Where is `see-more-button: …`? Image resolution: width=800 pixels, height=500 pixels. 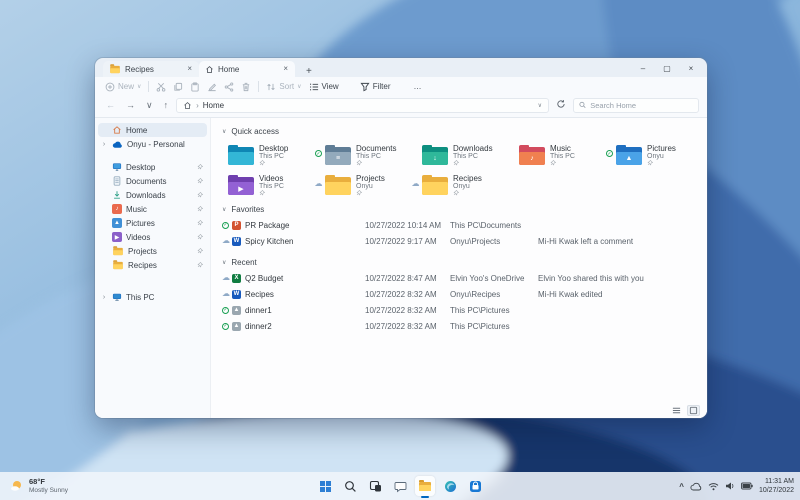
see-more-button: … is located at coordinates (417, 86).